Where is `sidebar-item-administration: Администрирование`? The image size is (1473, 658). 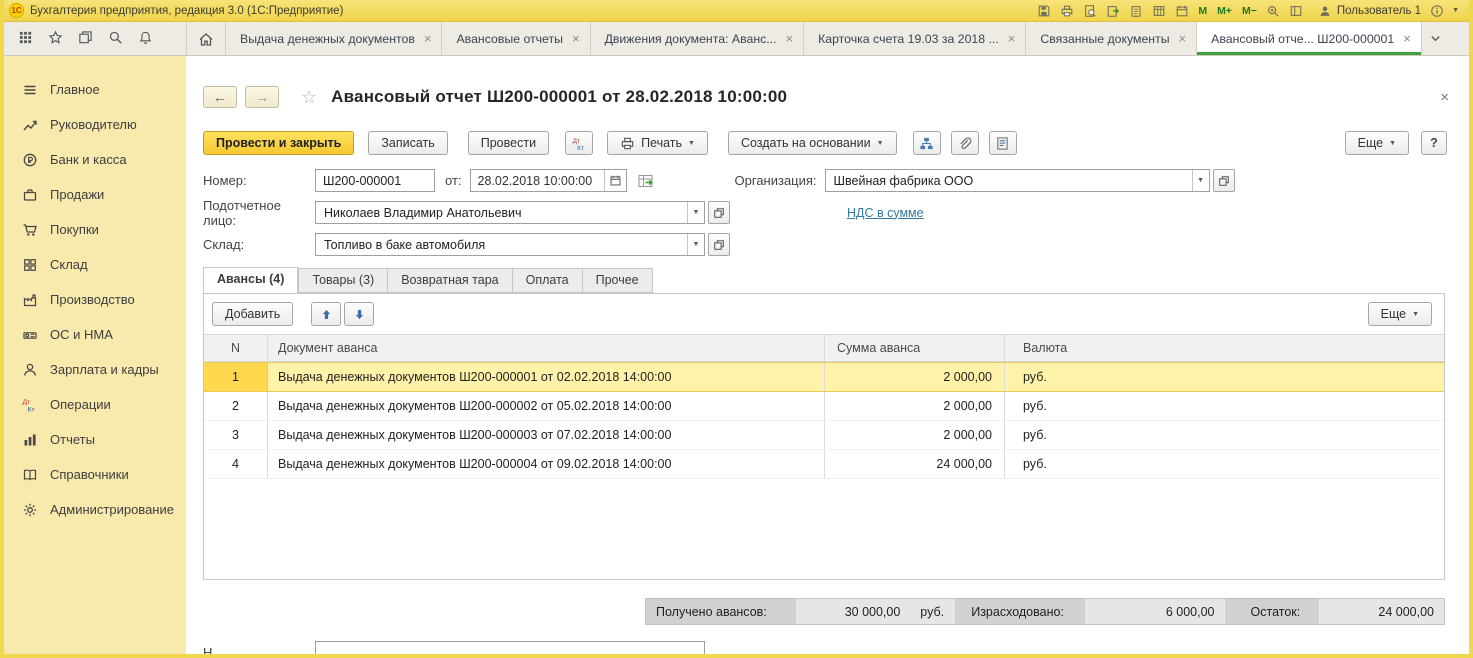 sidebar-item-administration: Администрирование is located at coordinates (95, 509).